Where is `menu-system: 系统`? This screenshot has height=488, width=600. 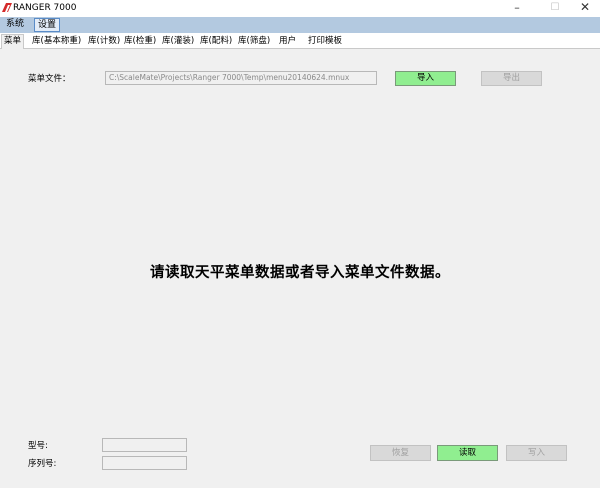
menu-system: 系统 is located at coordinates (15, 25).